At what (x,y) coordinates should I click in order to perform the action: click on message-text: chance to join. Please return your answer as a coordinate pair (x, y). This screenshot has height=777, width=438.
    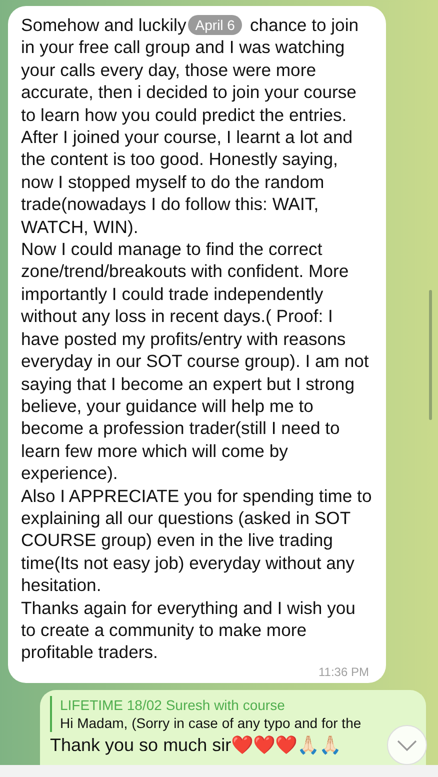
    Looking at the image, I should click on (304, 25).